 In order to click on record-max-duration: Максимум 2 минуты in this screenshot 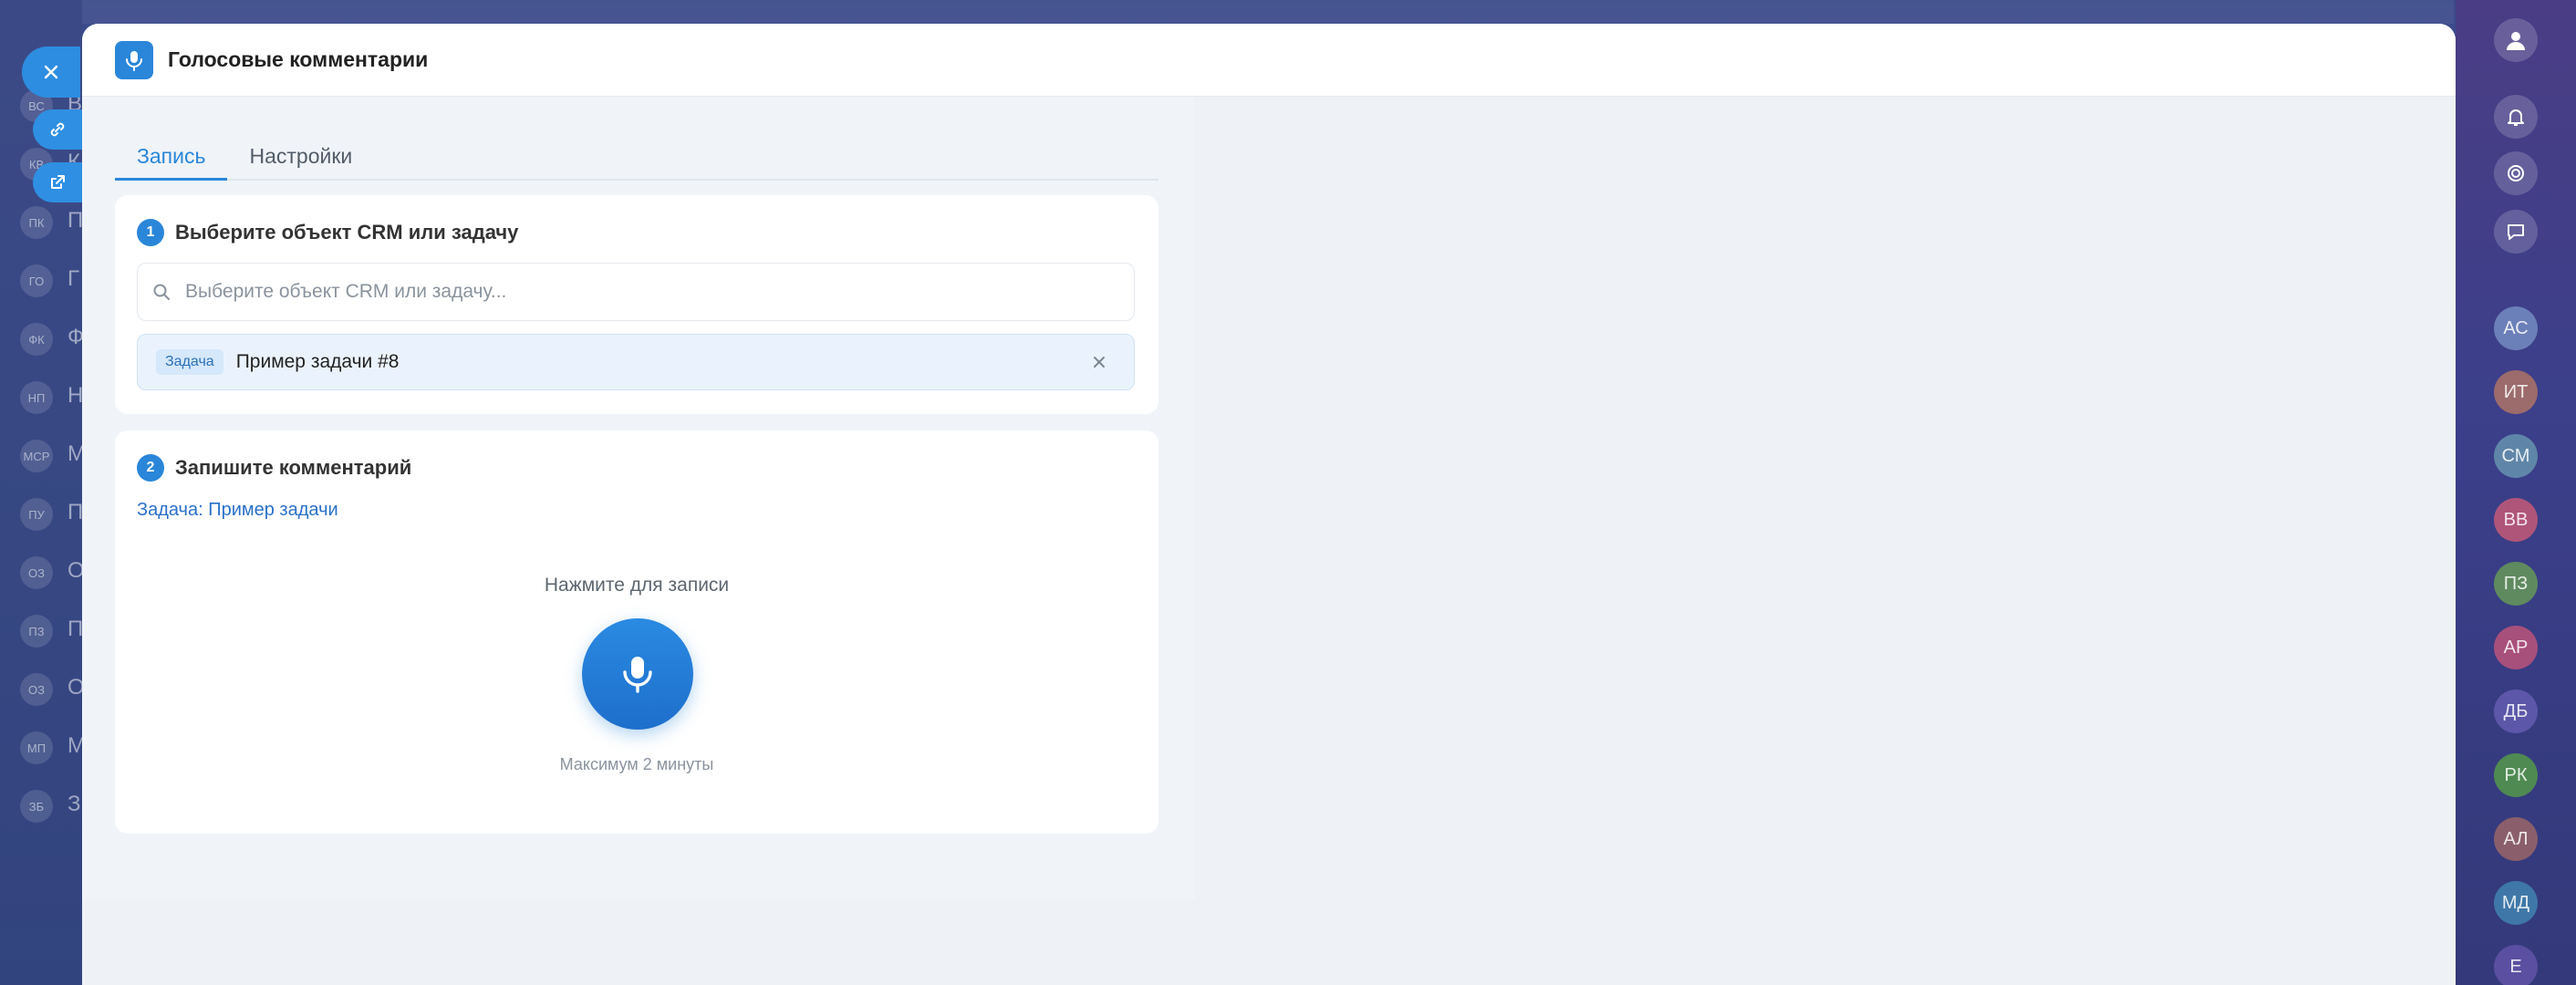, I will do `click(636, 764)`.